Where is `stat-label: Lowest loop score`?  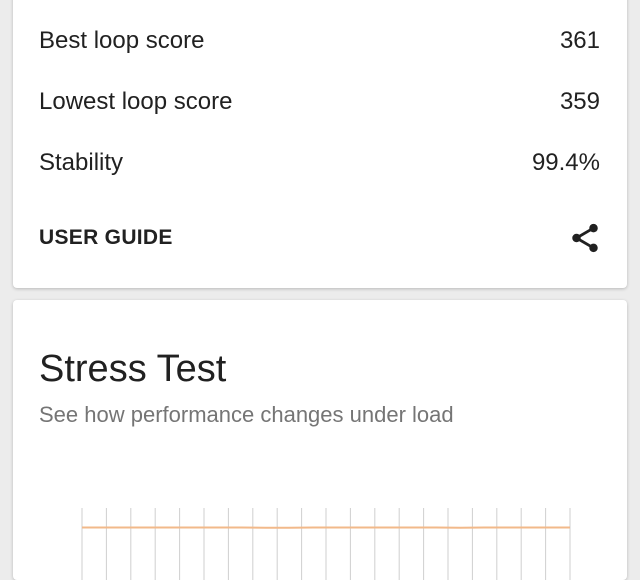
stat-label: Lowest loop score is located at coordinates (135, 102).